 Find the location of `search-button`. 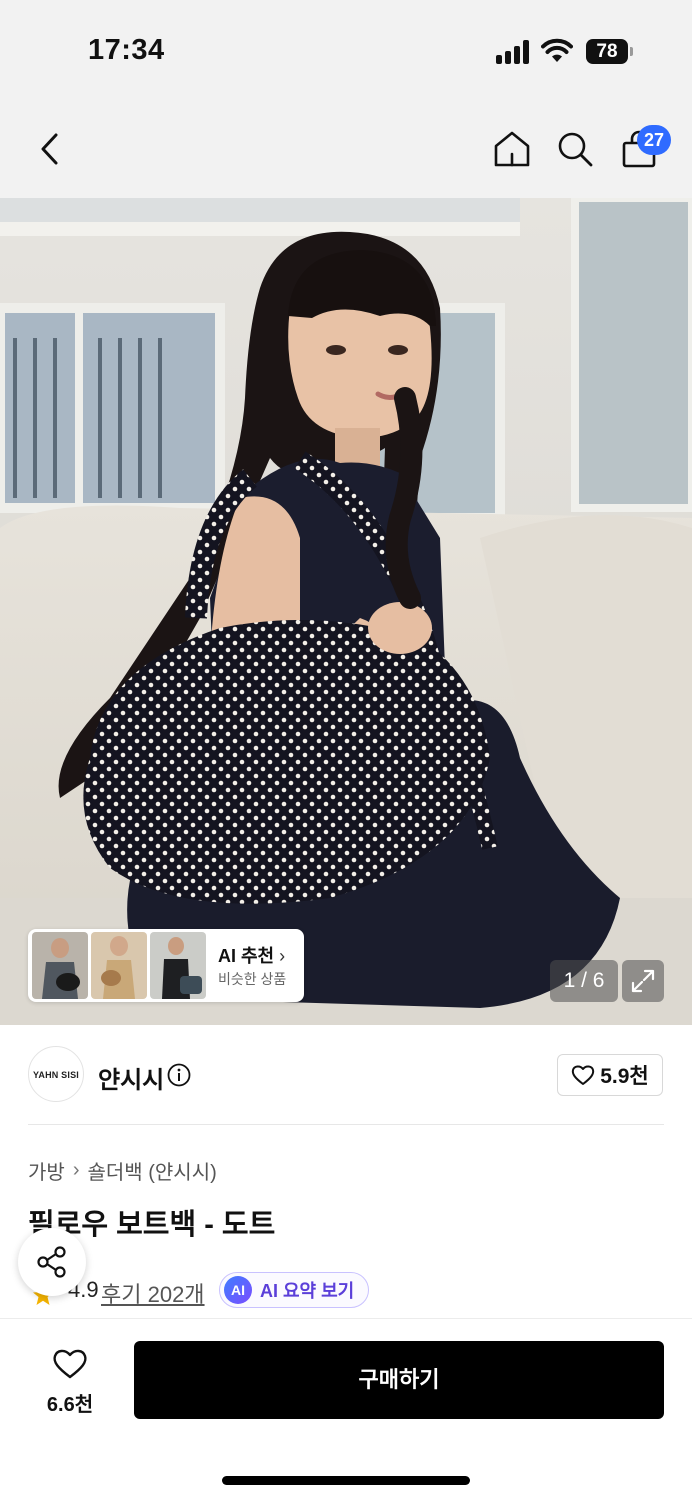

search-button is located at coordinates (575, 149).